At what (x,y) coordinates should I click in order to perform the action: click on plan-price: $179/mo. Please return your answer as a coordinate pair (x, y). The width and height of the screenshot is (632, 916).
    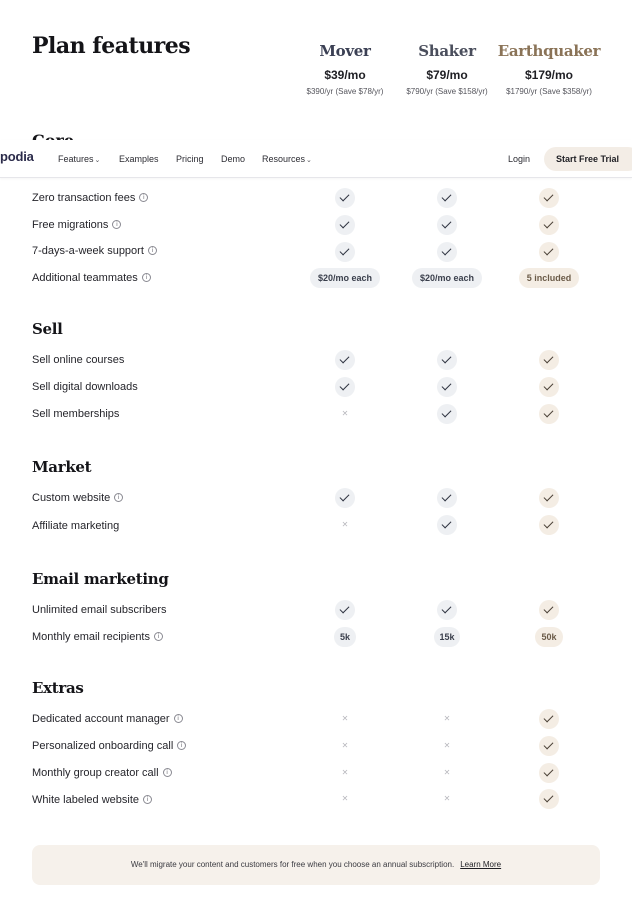
    Looking at the image, I should click on (549, 75).